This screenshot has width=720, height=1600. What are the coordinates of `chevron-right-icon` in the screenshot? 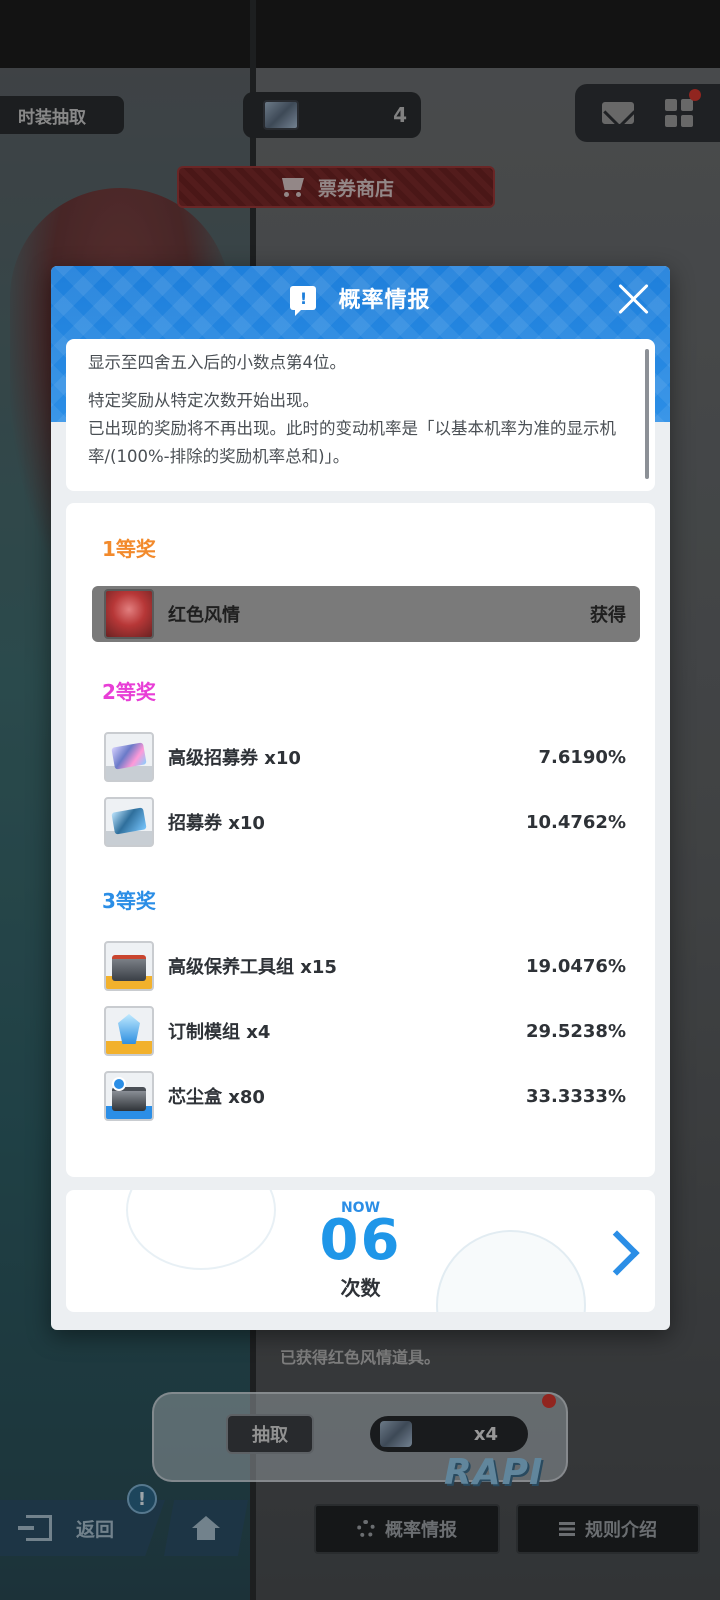 It's located at (624, 1252).